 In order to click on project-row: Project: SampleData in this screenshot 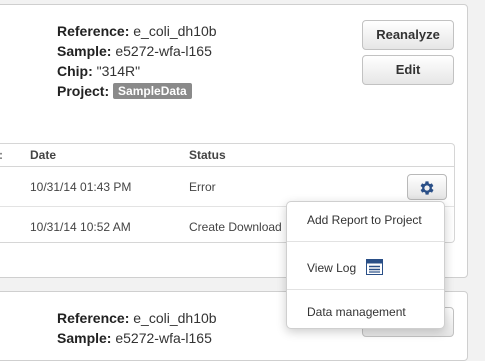, I will do `click(137, 91)`.